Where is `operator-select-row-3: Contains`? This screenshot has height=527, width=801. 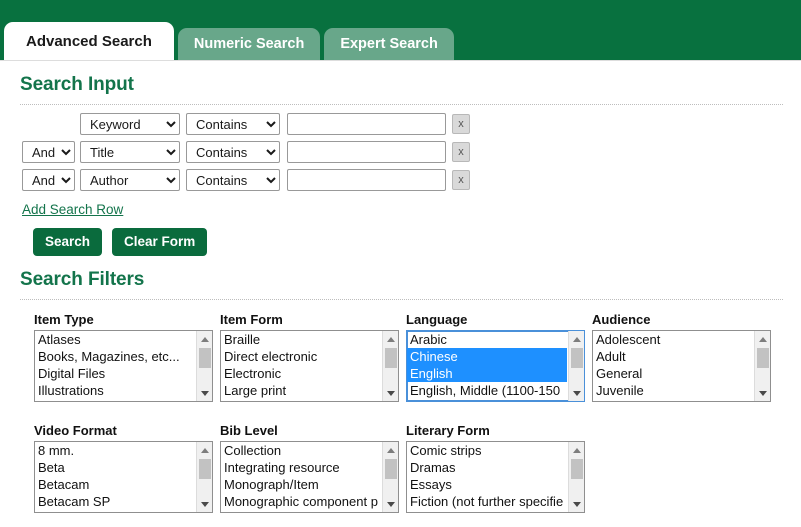
operator-select-row-3: Contains is located at coordinates (233, 180).